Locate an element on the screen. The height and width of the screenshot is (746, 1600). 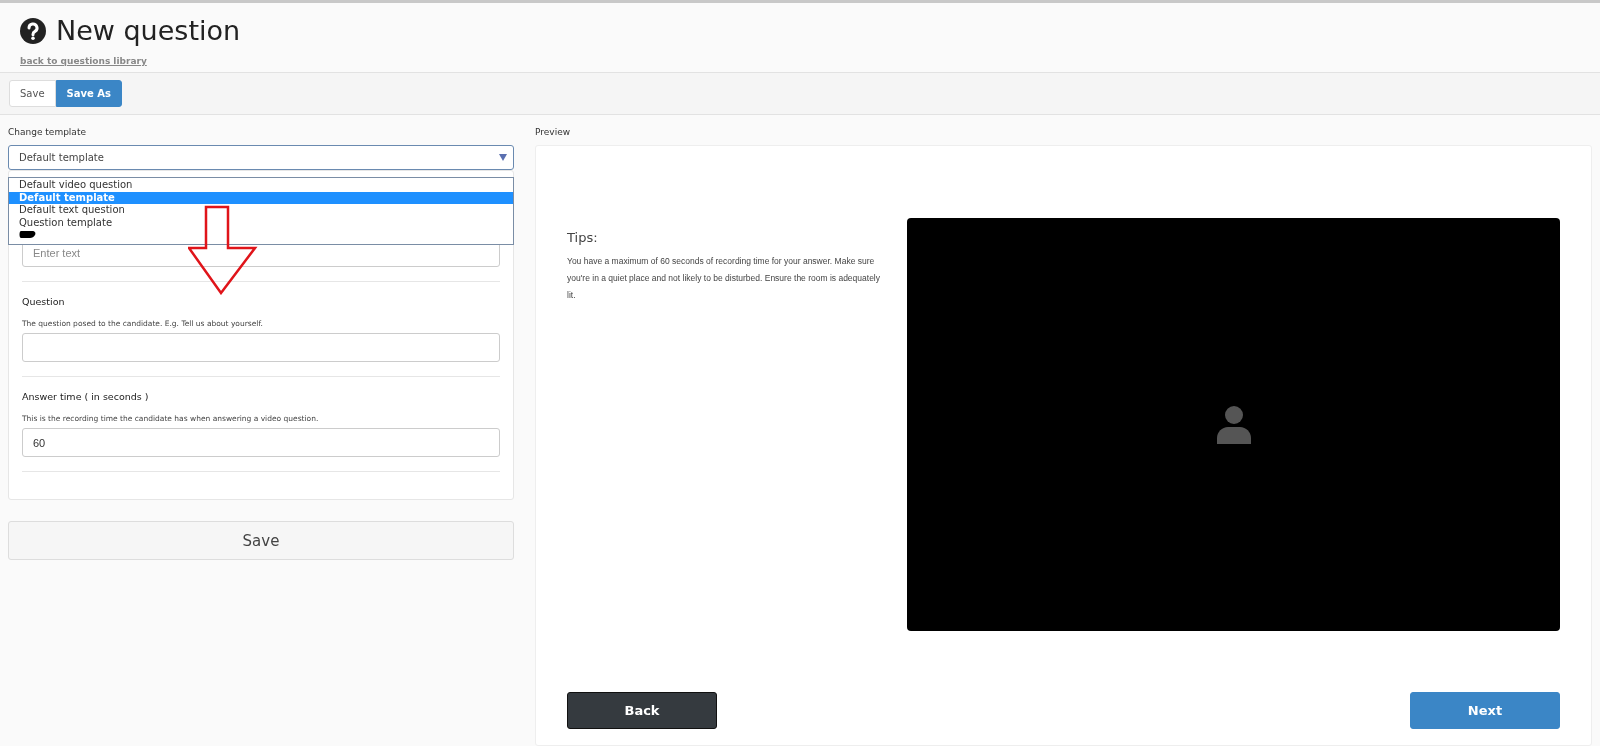
template-select: Default template is located at coordinates (261, 157).